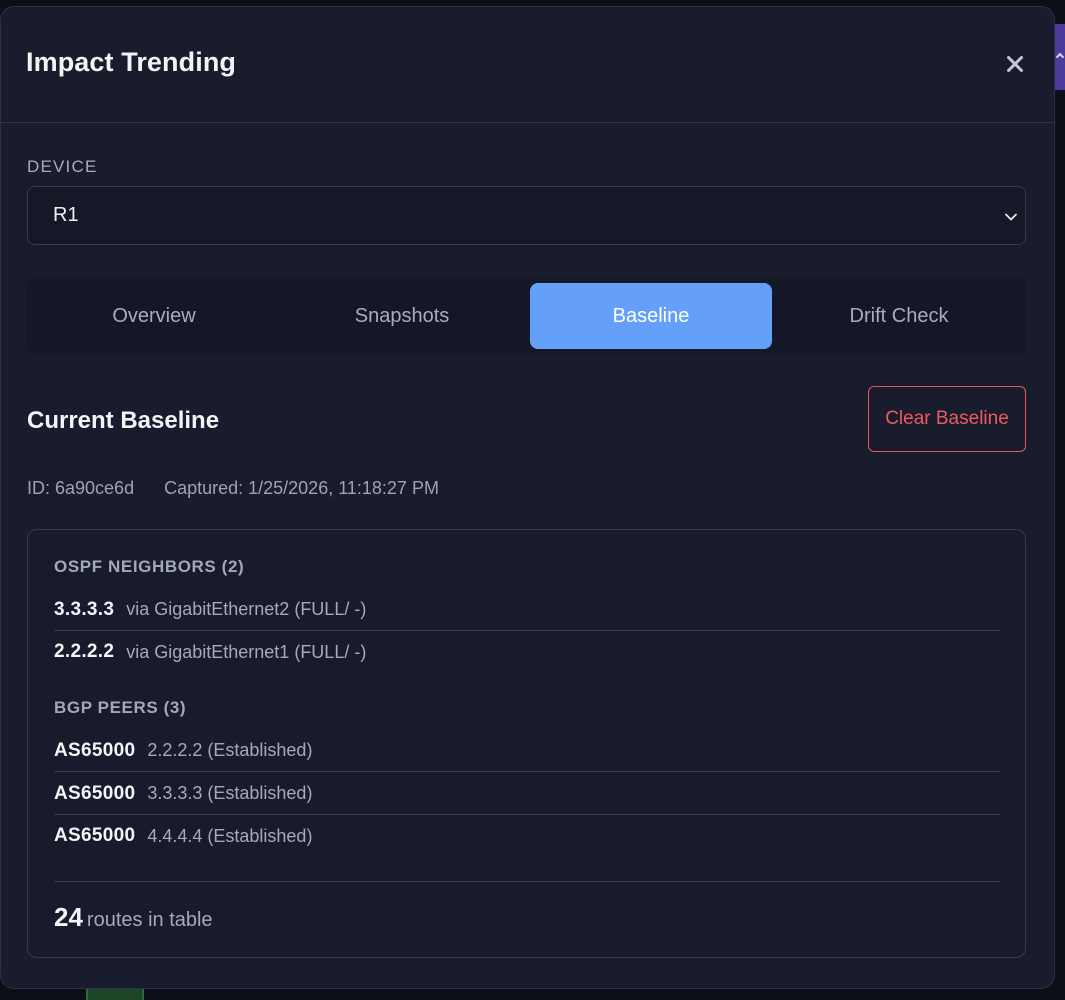 This screenshot has width=1065, height=1000. I want to click on baseline-id: ID: 6a90ce6d, so click(81, 488).